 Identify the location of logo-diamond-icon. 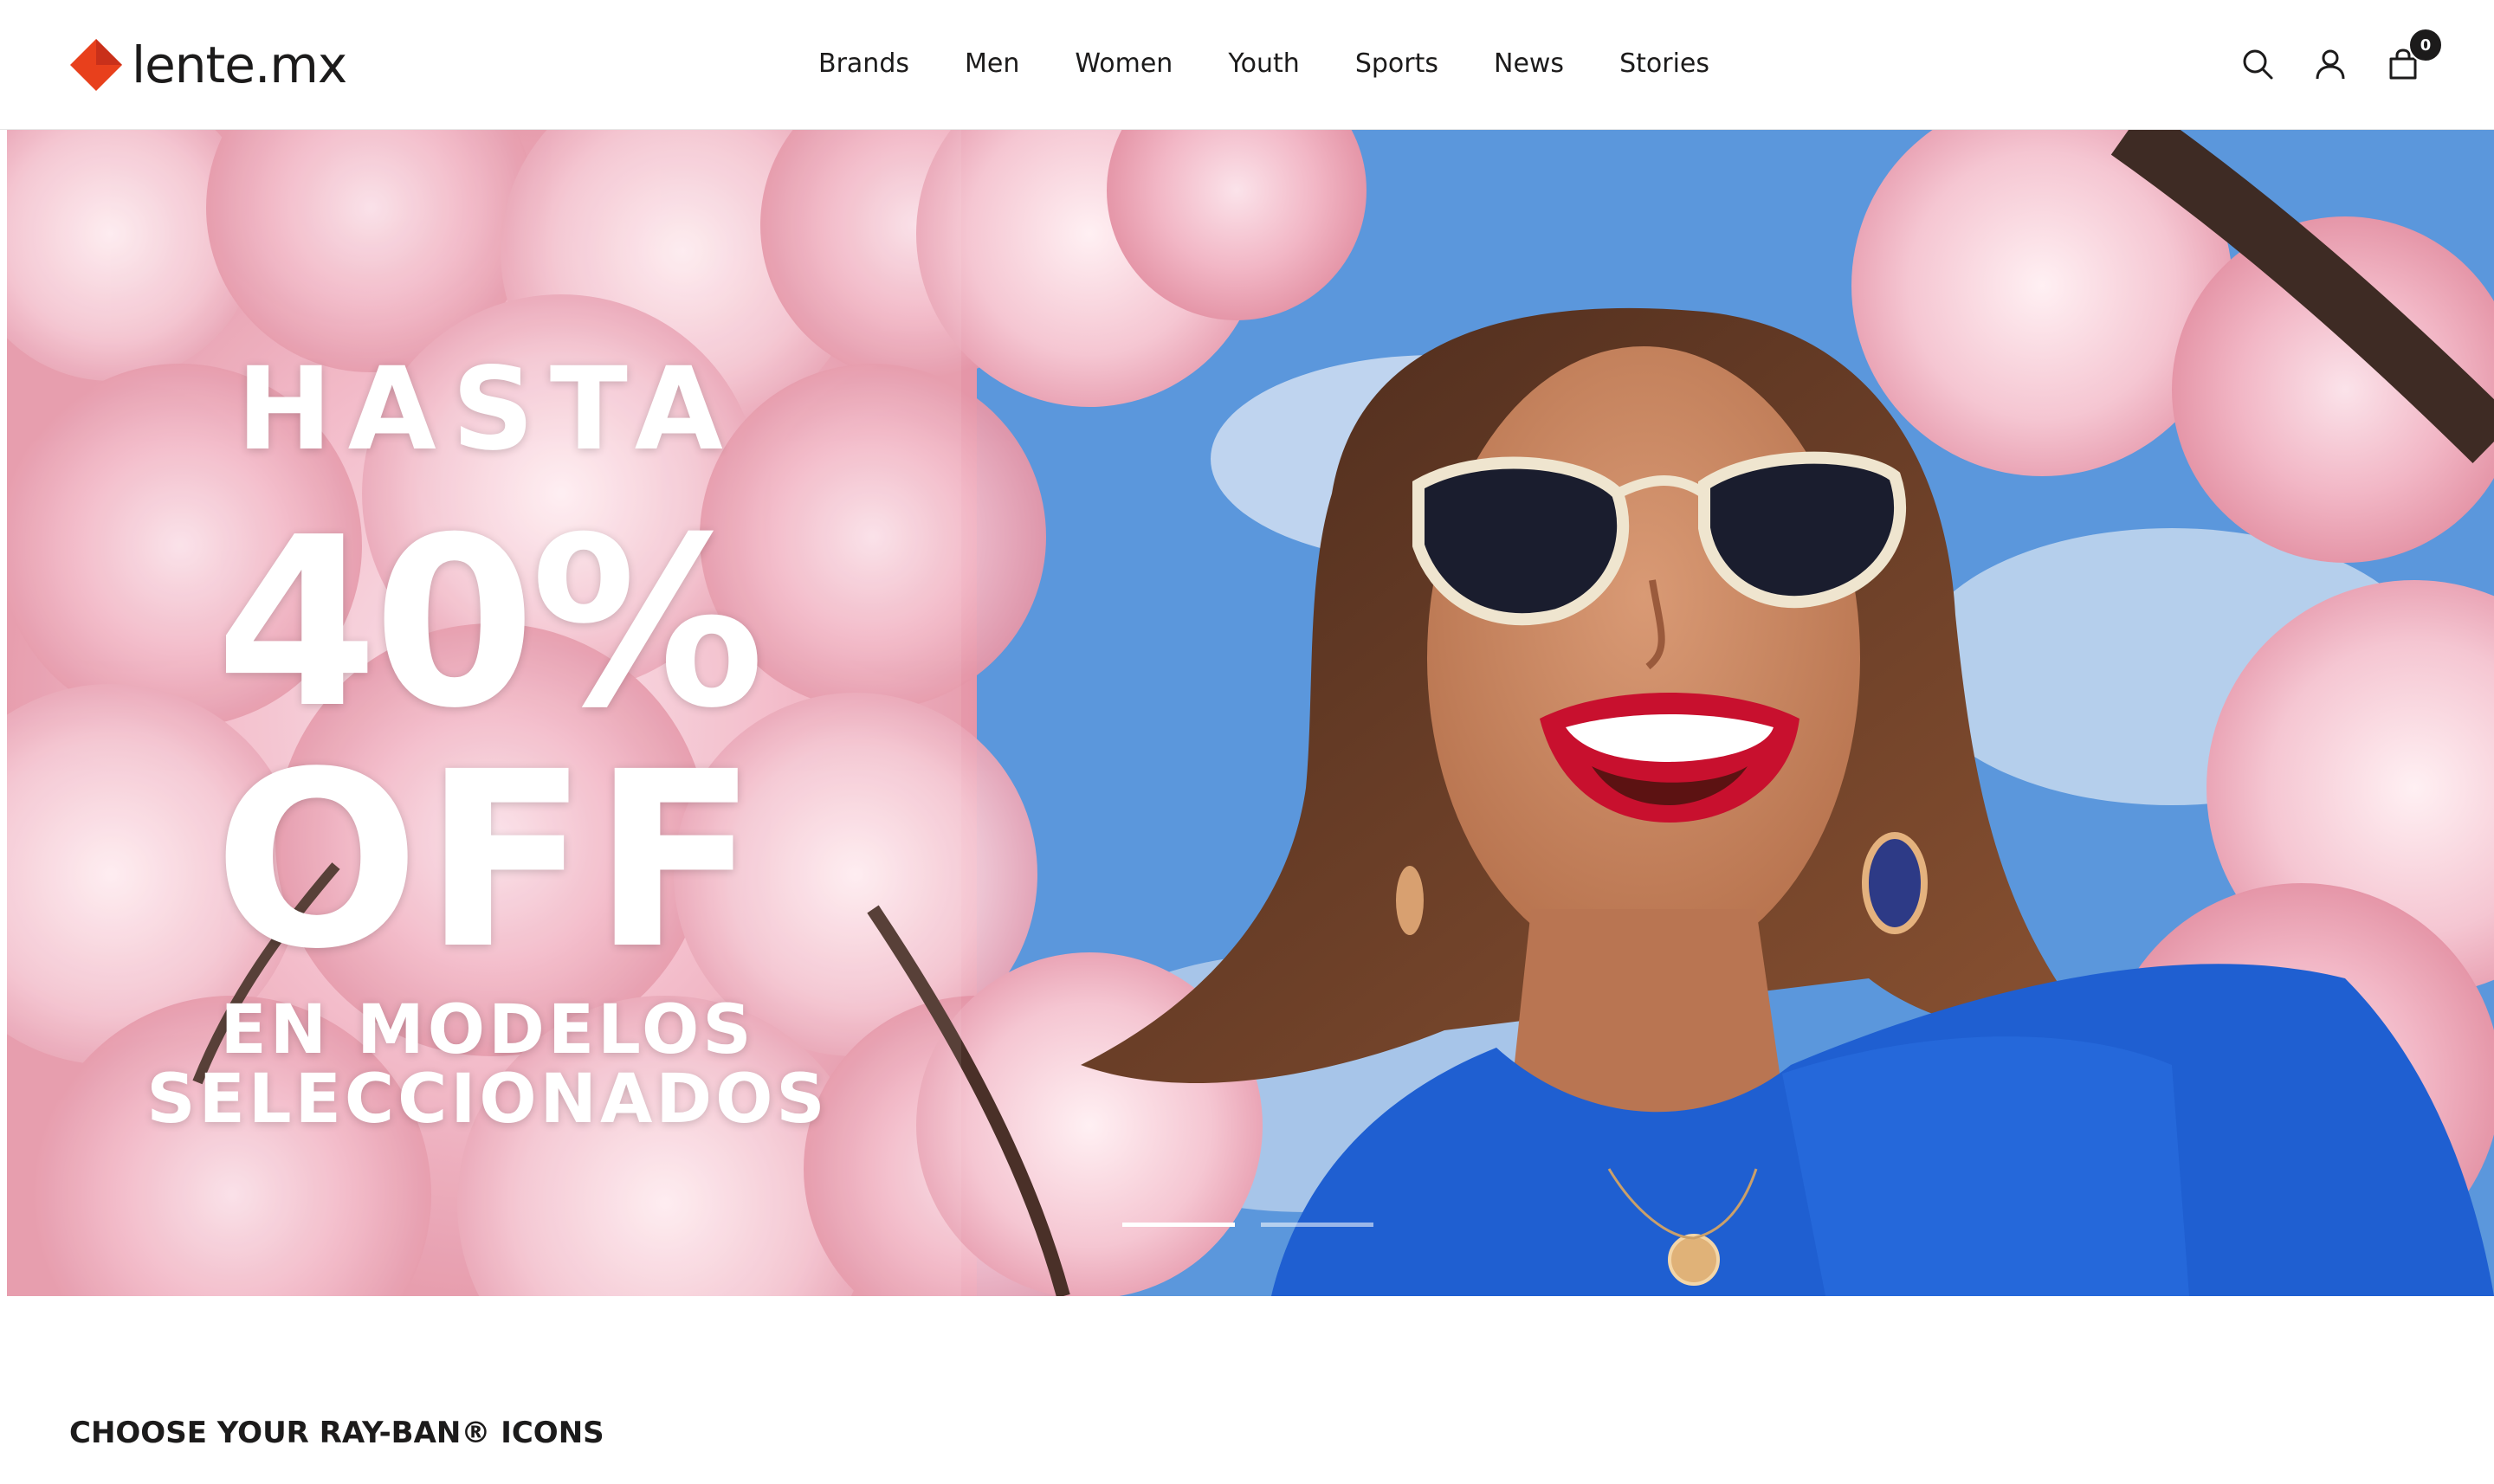
(96, 65).